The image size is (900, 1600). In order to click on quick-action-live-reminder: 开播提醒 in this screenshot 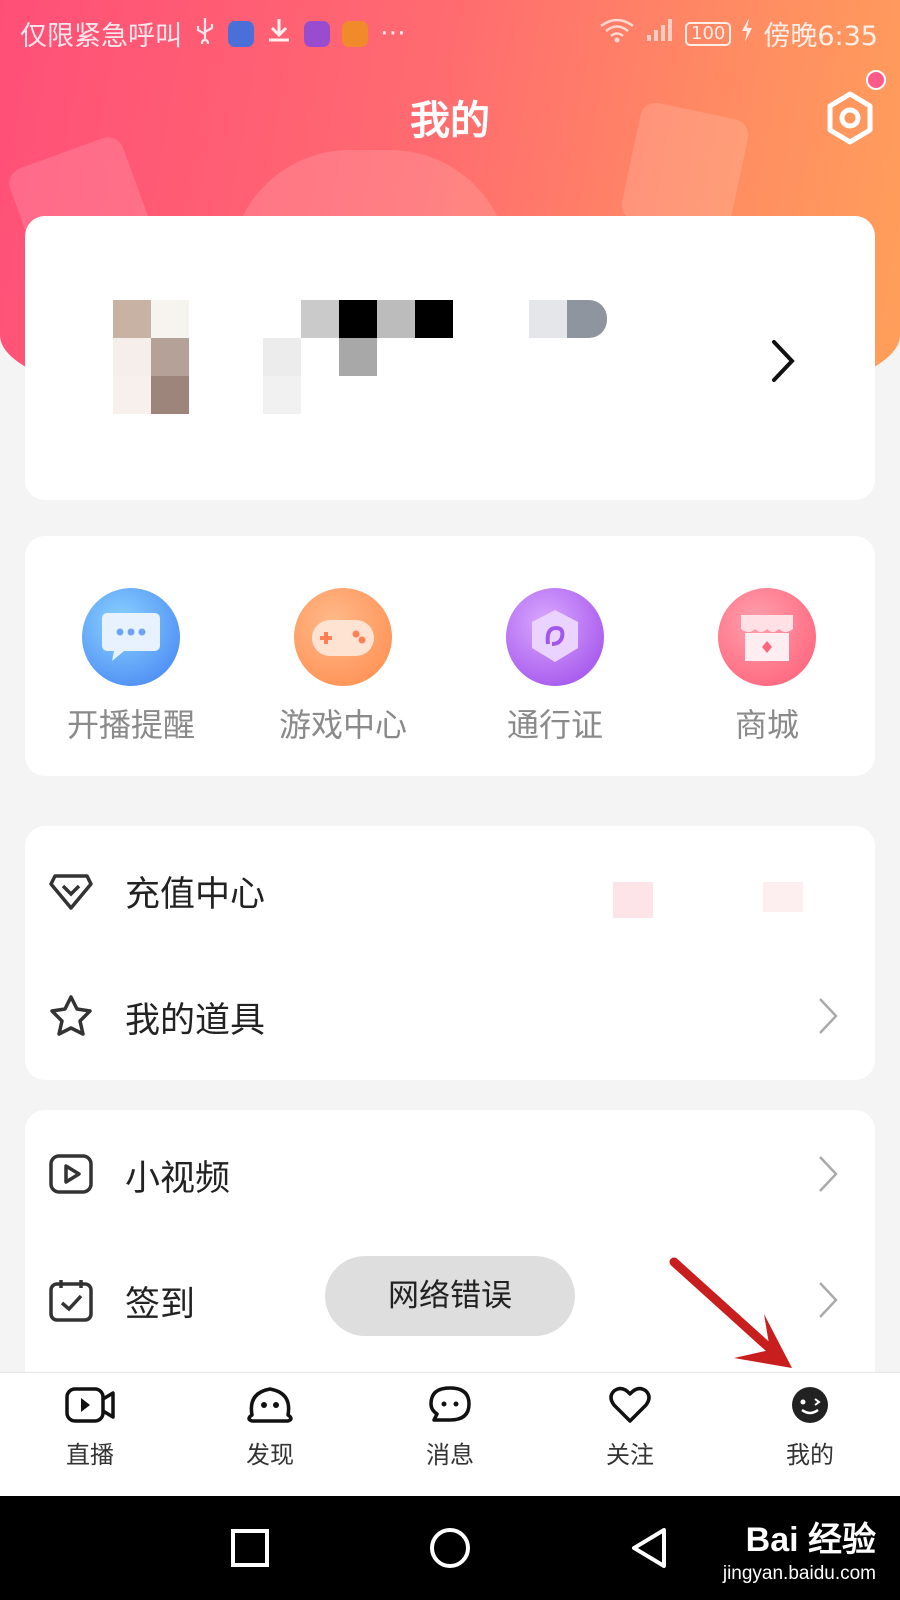, I will do `click(131, 667)`.